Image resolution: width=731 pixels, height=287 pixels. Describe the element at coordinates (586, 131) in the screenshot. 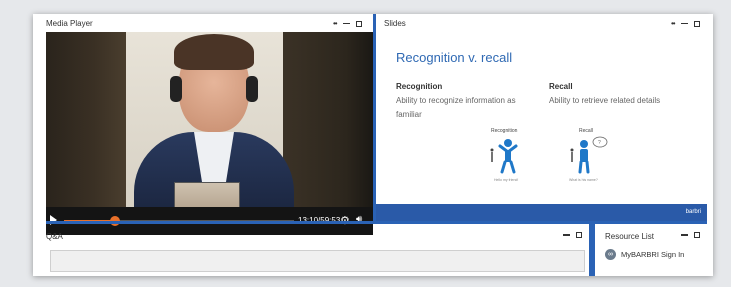

I see `recall-figure-label: Recall` at that location.